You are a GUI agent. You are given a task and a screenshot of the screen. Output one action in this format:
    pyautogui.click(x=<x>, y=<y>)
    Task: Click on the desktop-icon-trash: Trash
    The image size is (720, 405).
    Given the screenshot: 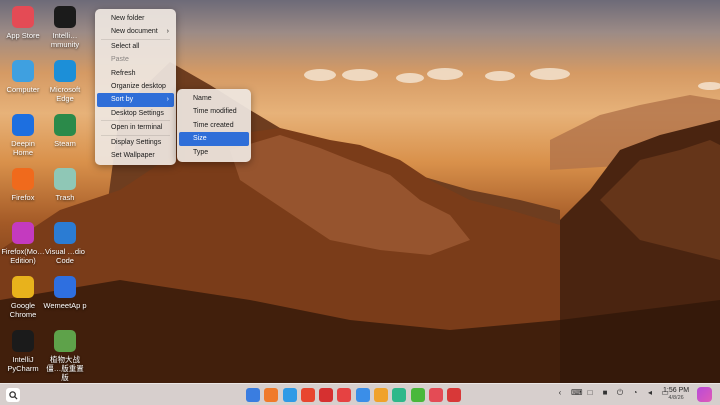 What is the action you would take?
    pyautogui.click(x=65, y=185)
    